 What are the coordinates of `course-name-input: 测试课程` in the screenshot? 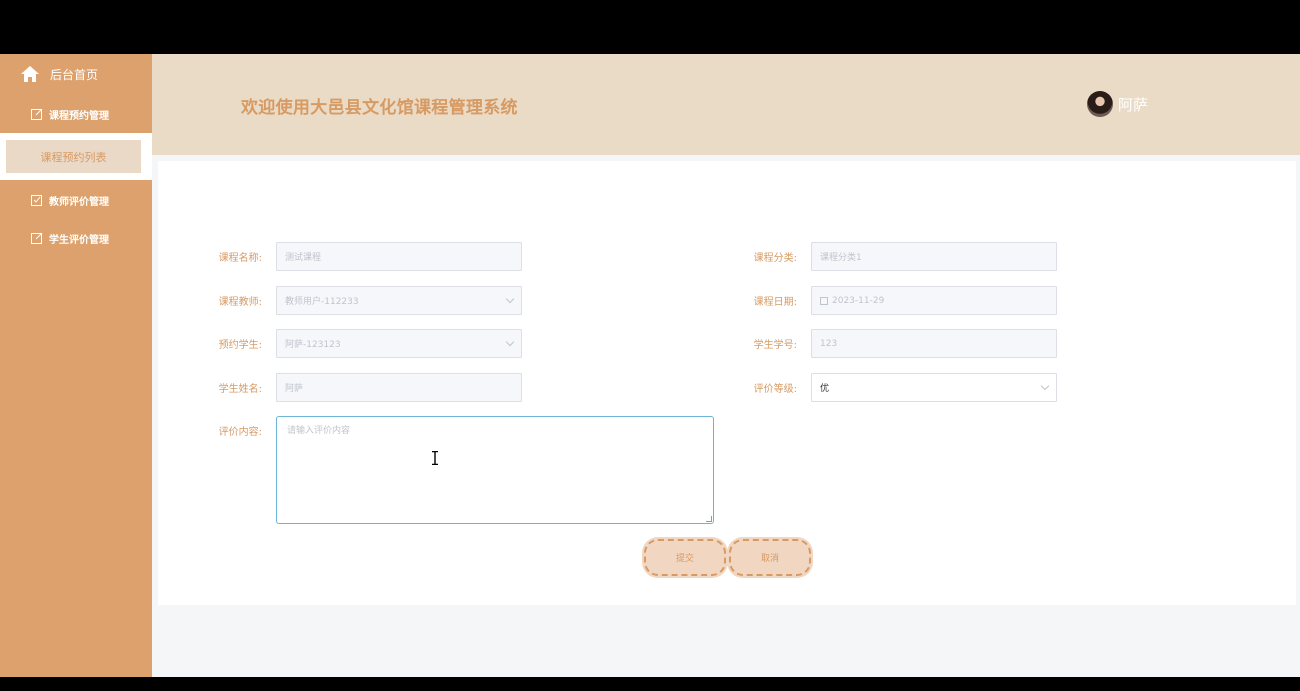 It's located at (399, 256).